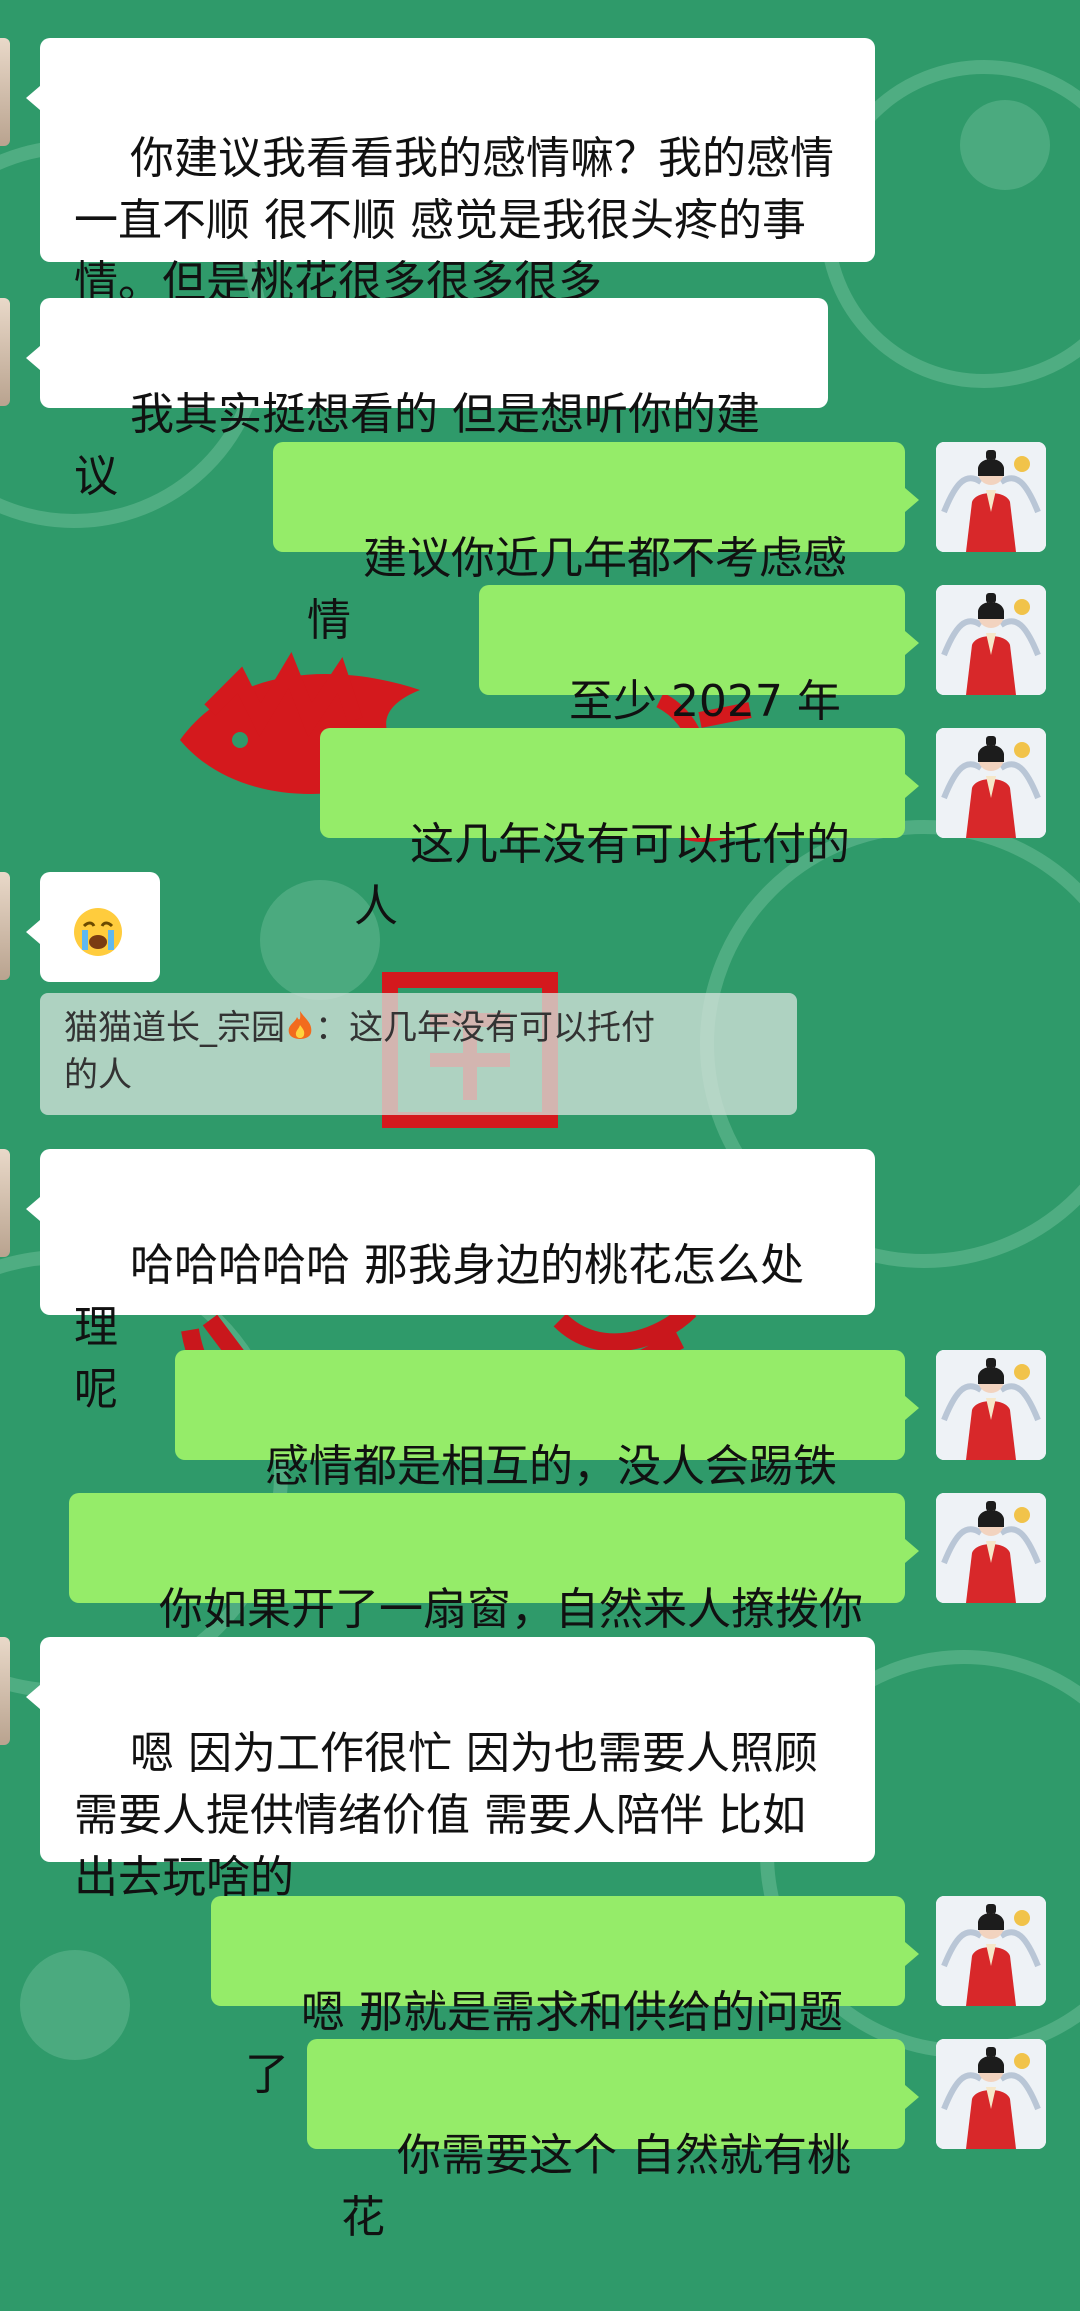 The image size is (1080, 2311). I want to click on message-bubble-incoming: 哈哈哈哈哈 那我身边的桃花怎么处理 呢, so click(450, 1282).